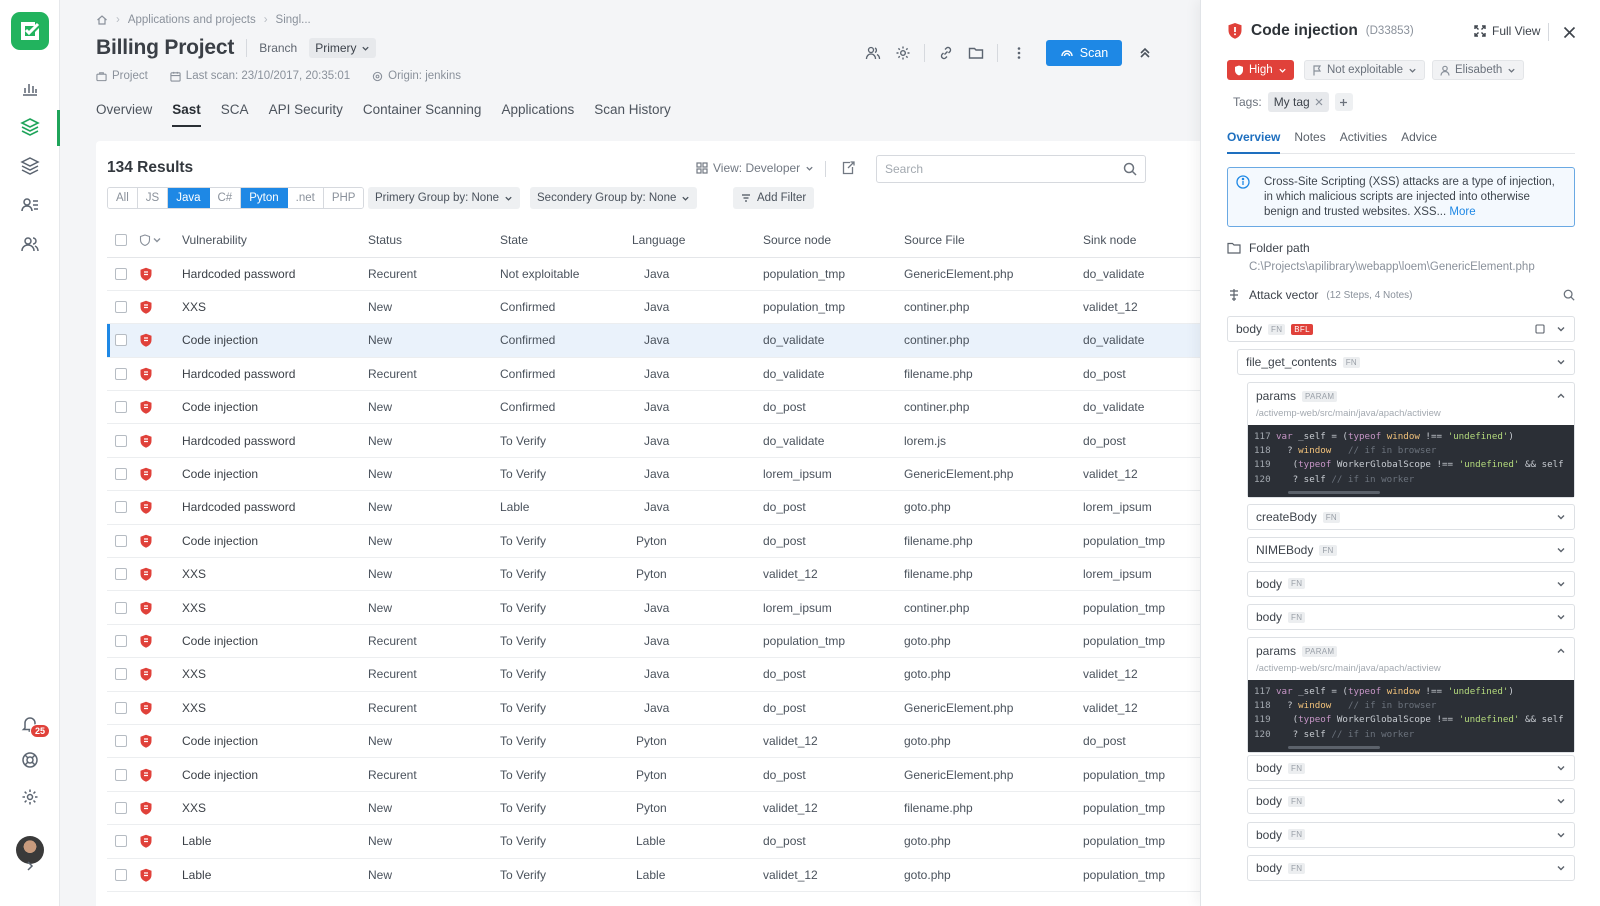 This screenshot has width=1600, height=906. Describe the element at coordinates (225, 198) in the screenshot. I see `language-filter-option: C#` at that location.